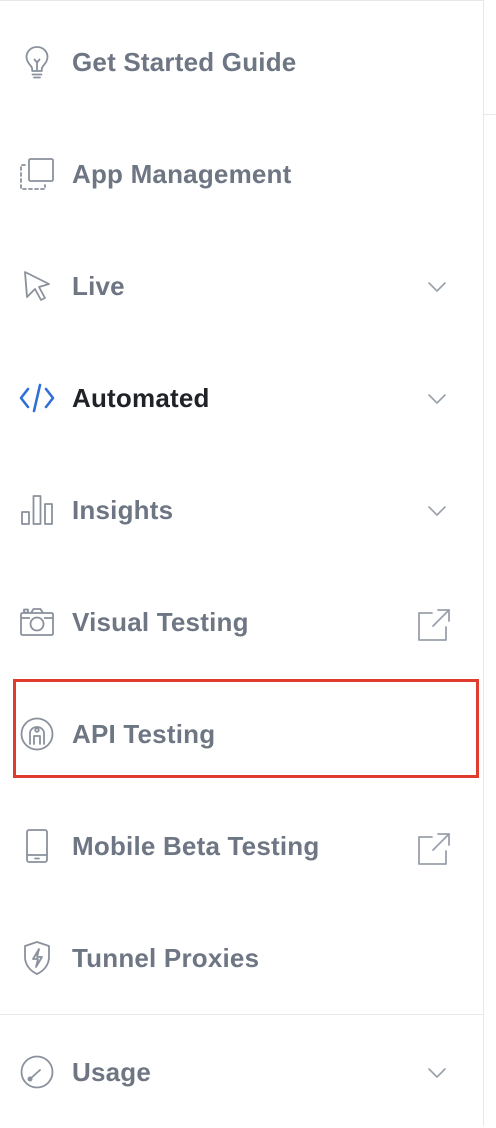  Describe the element at coordinates (241, 510) in the screenshot. I see `sidebar-item-insights: Insights` at that location.